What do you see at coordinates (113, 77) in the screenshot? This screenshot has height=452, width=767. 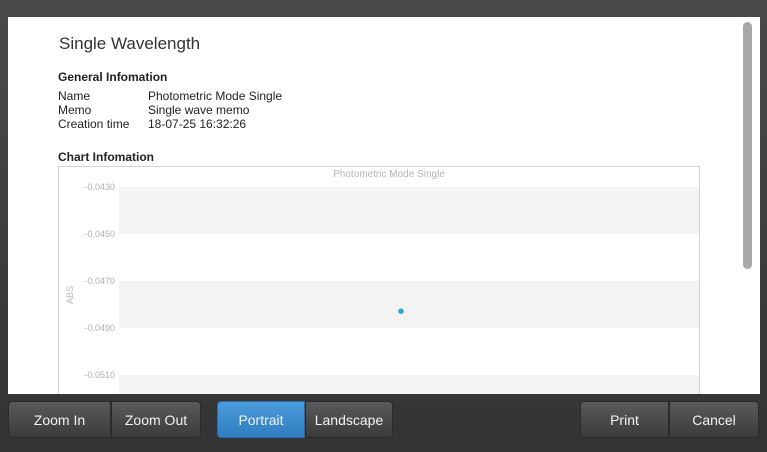 I see `general-info-heading: General Infomation` at bounding box center [113, 77].